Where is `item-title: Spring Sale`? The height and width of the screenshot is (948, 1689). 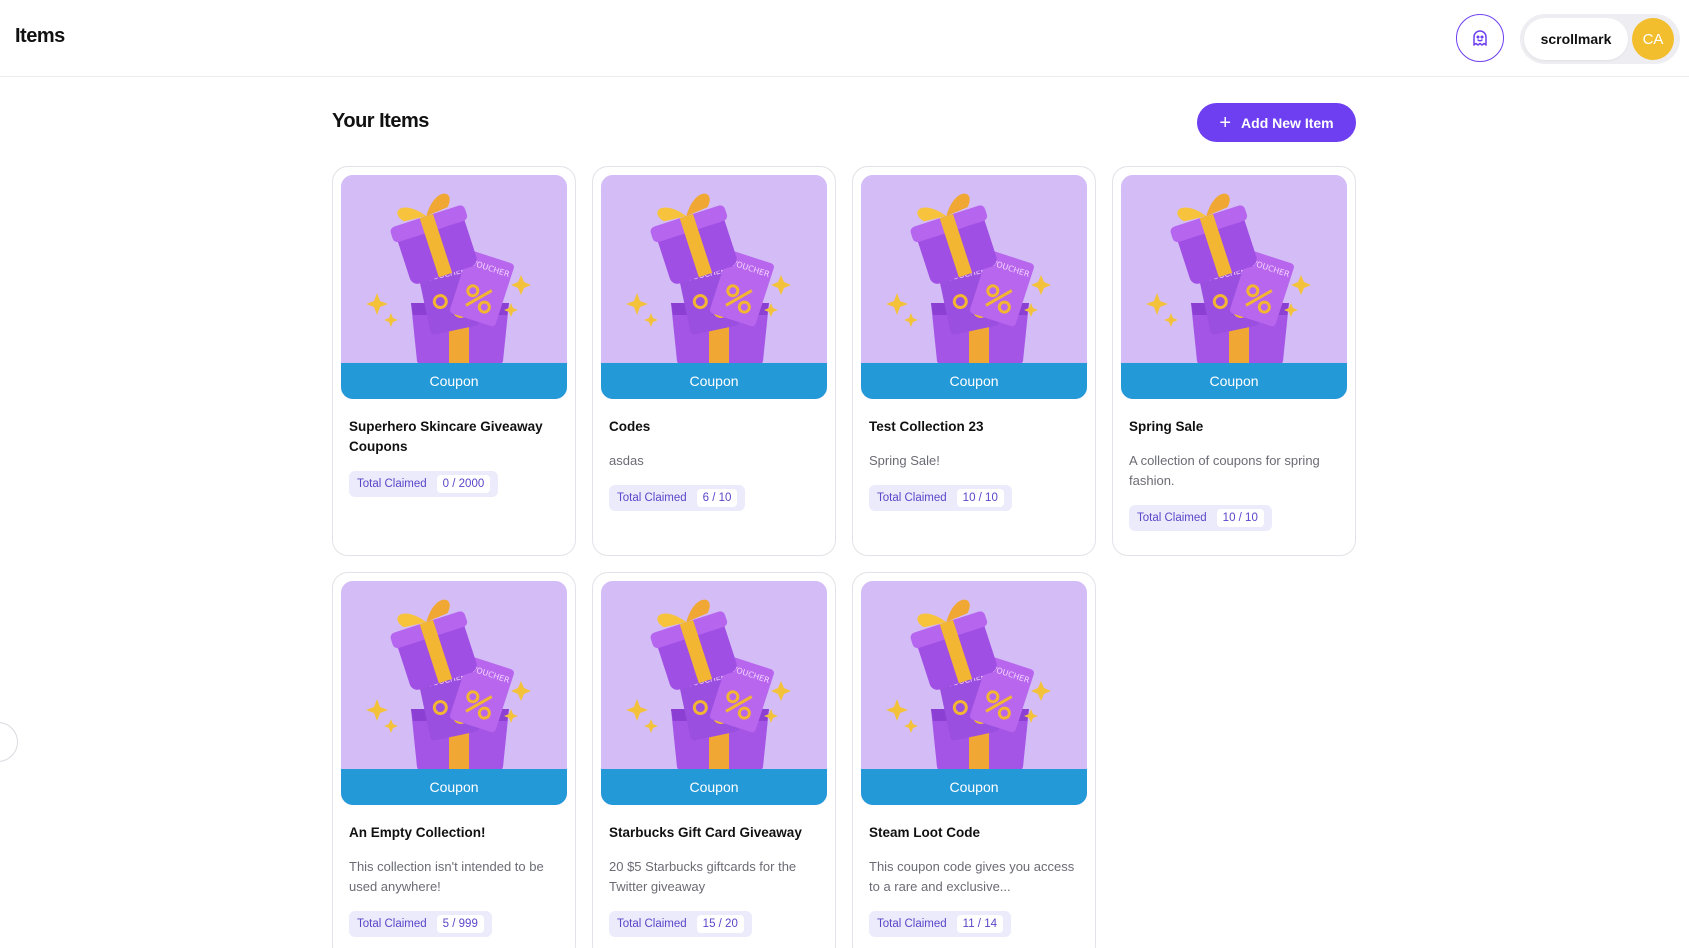 item-title: Spring Sale is located at coordinates (1166, 426).